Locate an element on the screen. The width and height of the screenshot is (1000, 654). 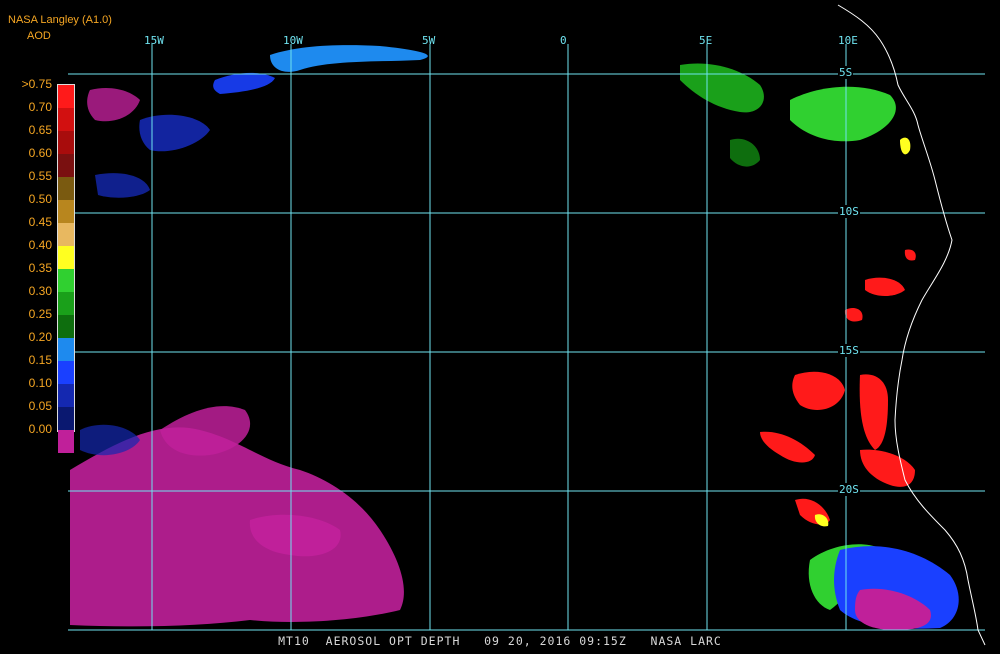
legend-label: 0.60 is located at coordinates (40, 153).